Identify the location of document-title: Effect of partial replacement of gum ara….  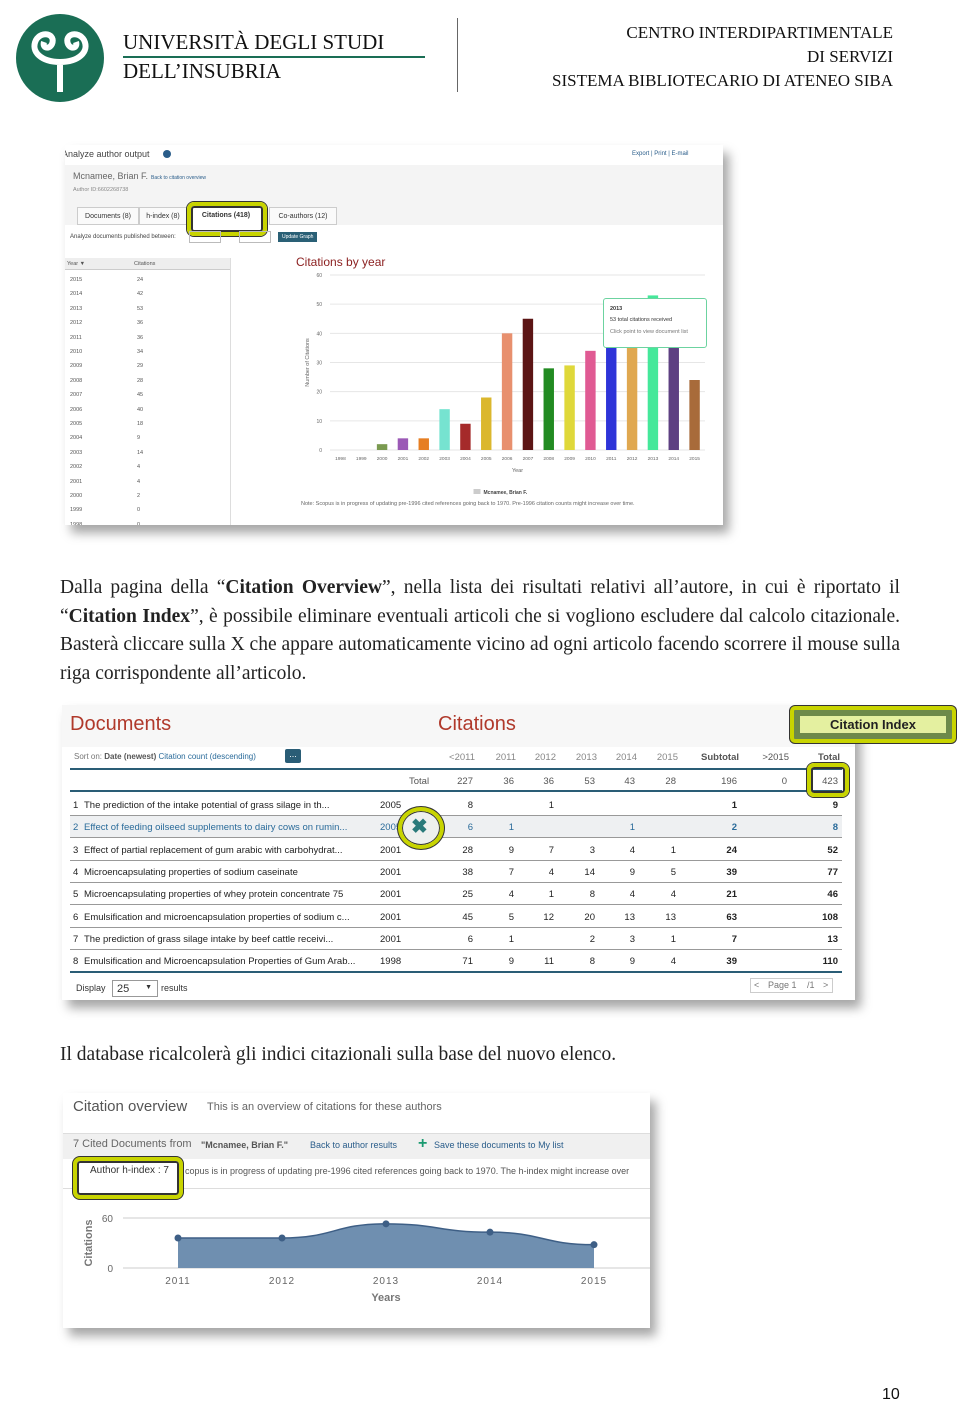
(213, 850).